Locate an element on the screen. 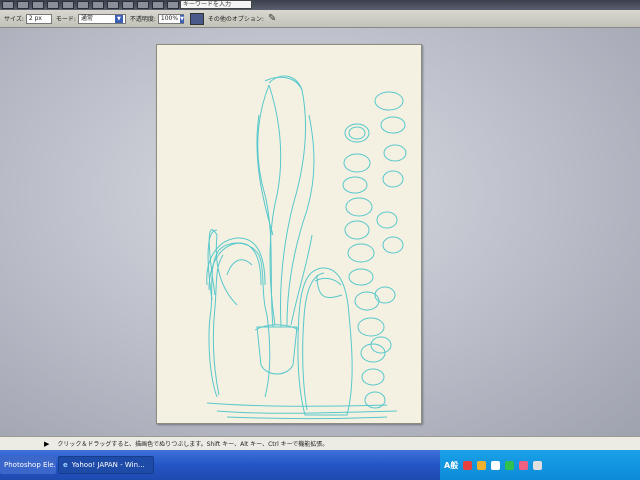 The width and height of the screenshot is (640, 480). opacity-label: 不透明度: is located at coordinates (142, 19).